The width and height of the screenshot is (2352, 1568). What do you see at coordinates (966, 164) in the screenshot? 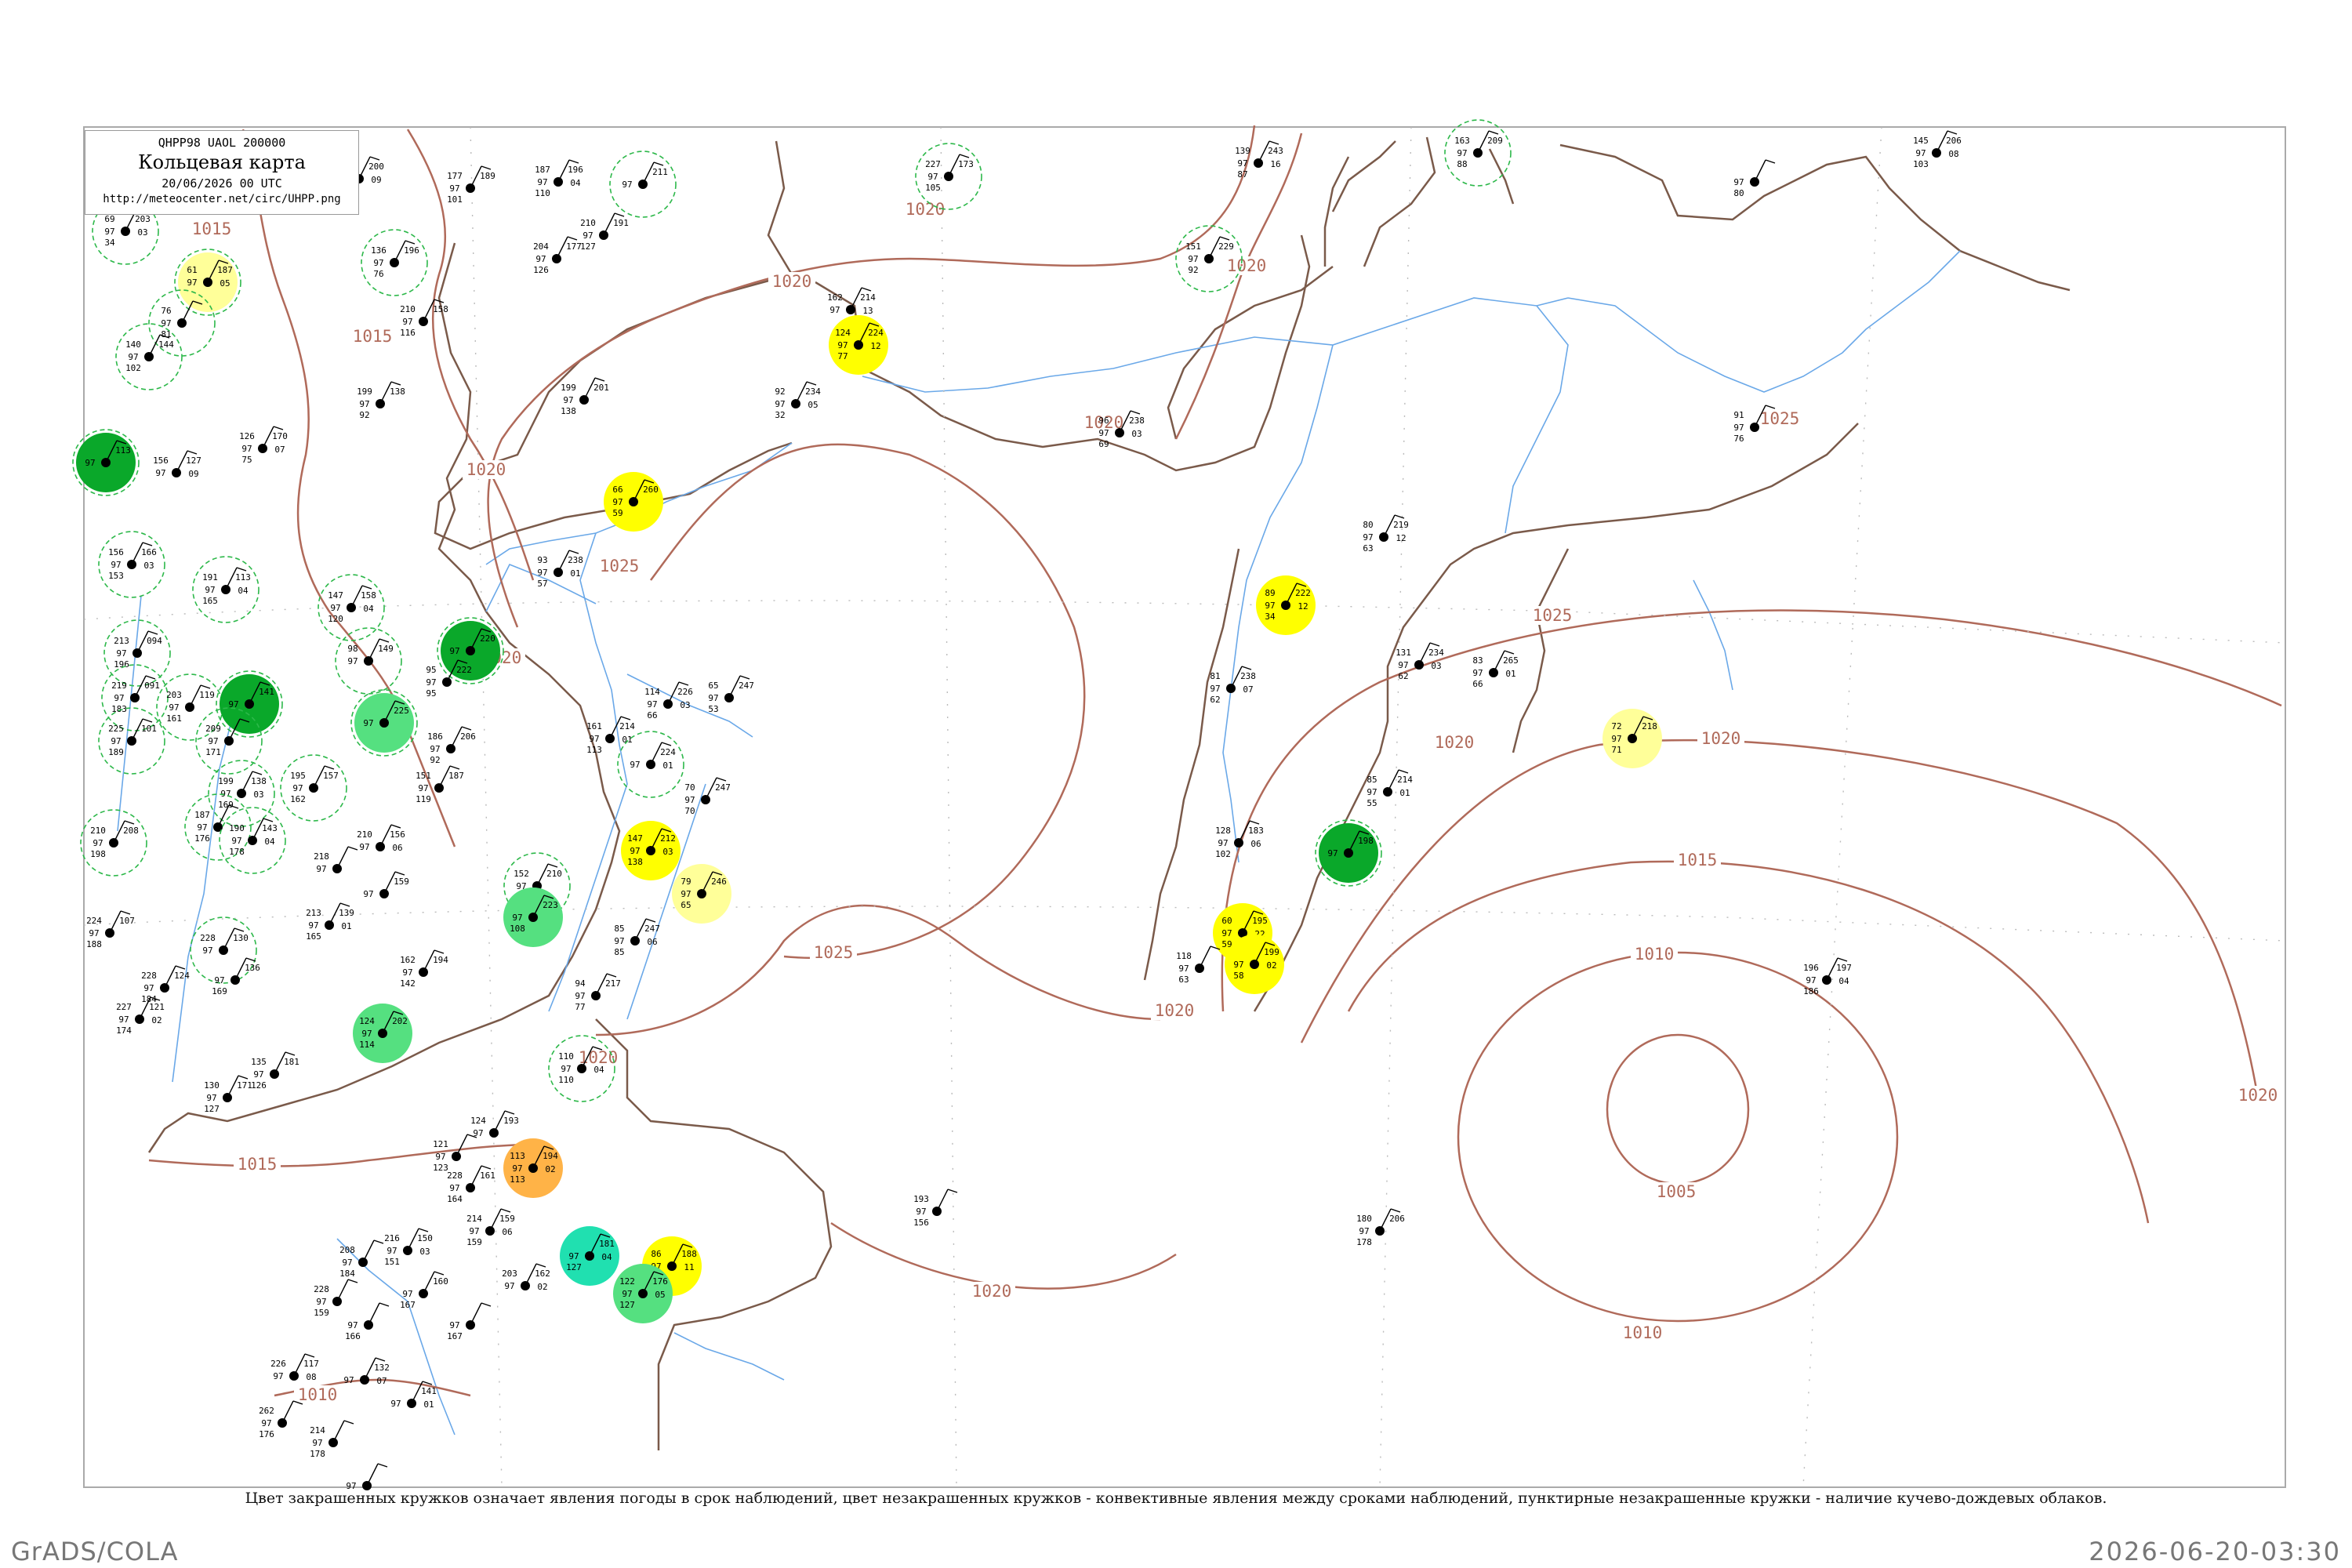
I see `station-pressure: 173` at bounding box center [966, 164].